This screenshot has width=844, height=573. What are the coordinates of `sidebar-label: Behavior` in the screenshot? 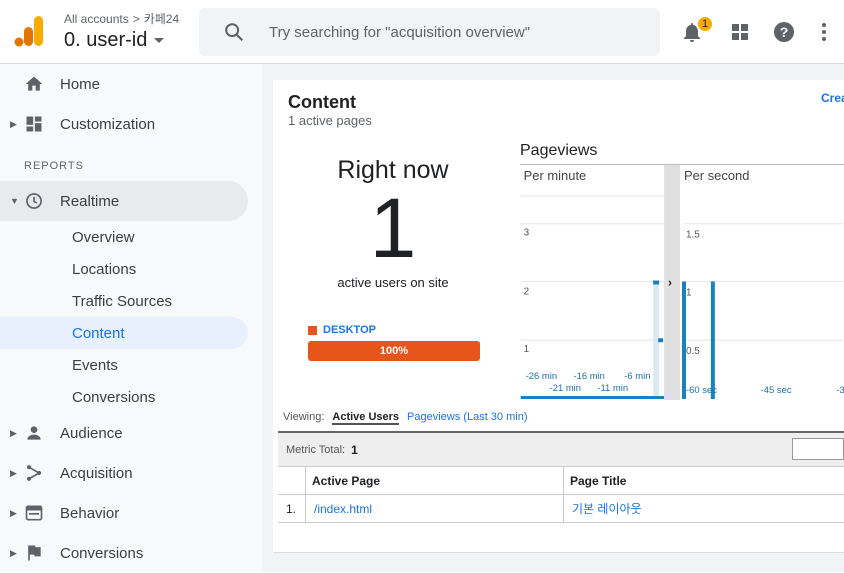 It's located at (90, 513).